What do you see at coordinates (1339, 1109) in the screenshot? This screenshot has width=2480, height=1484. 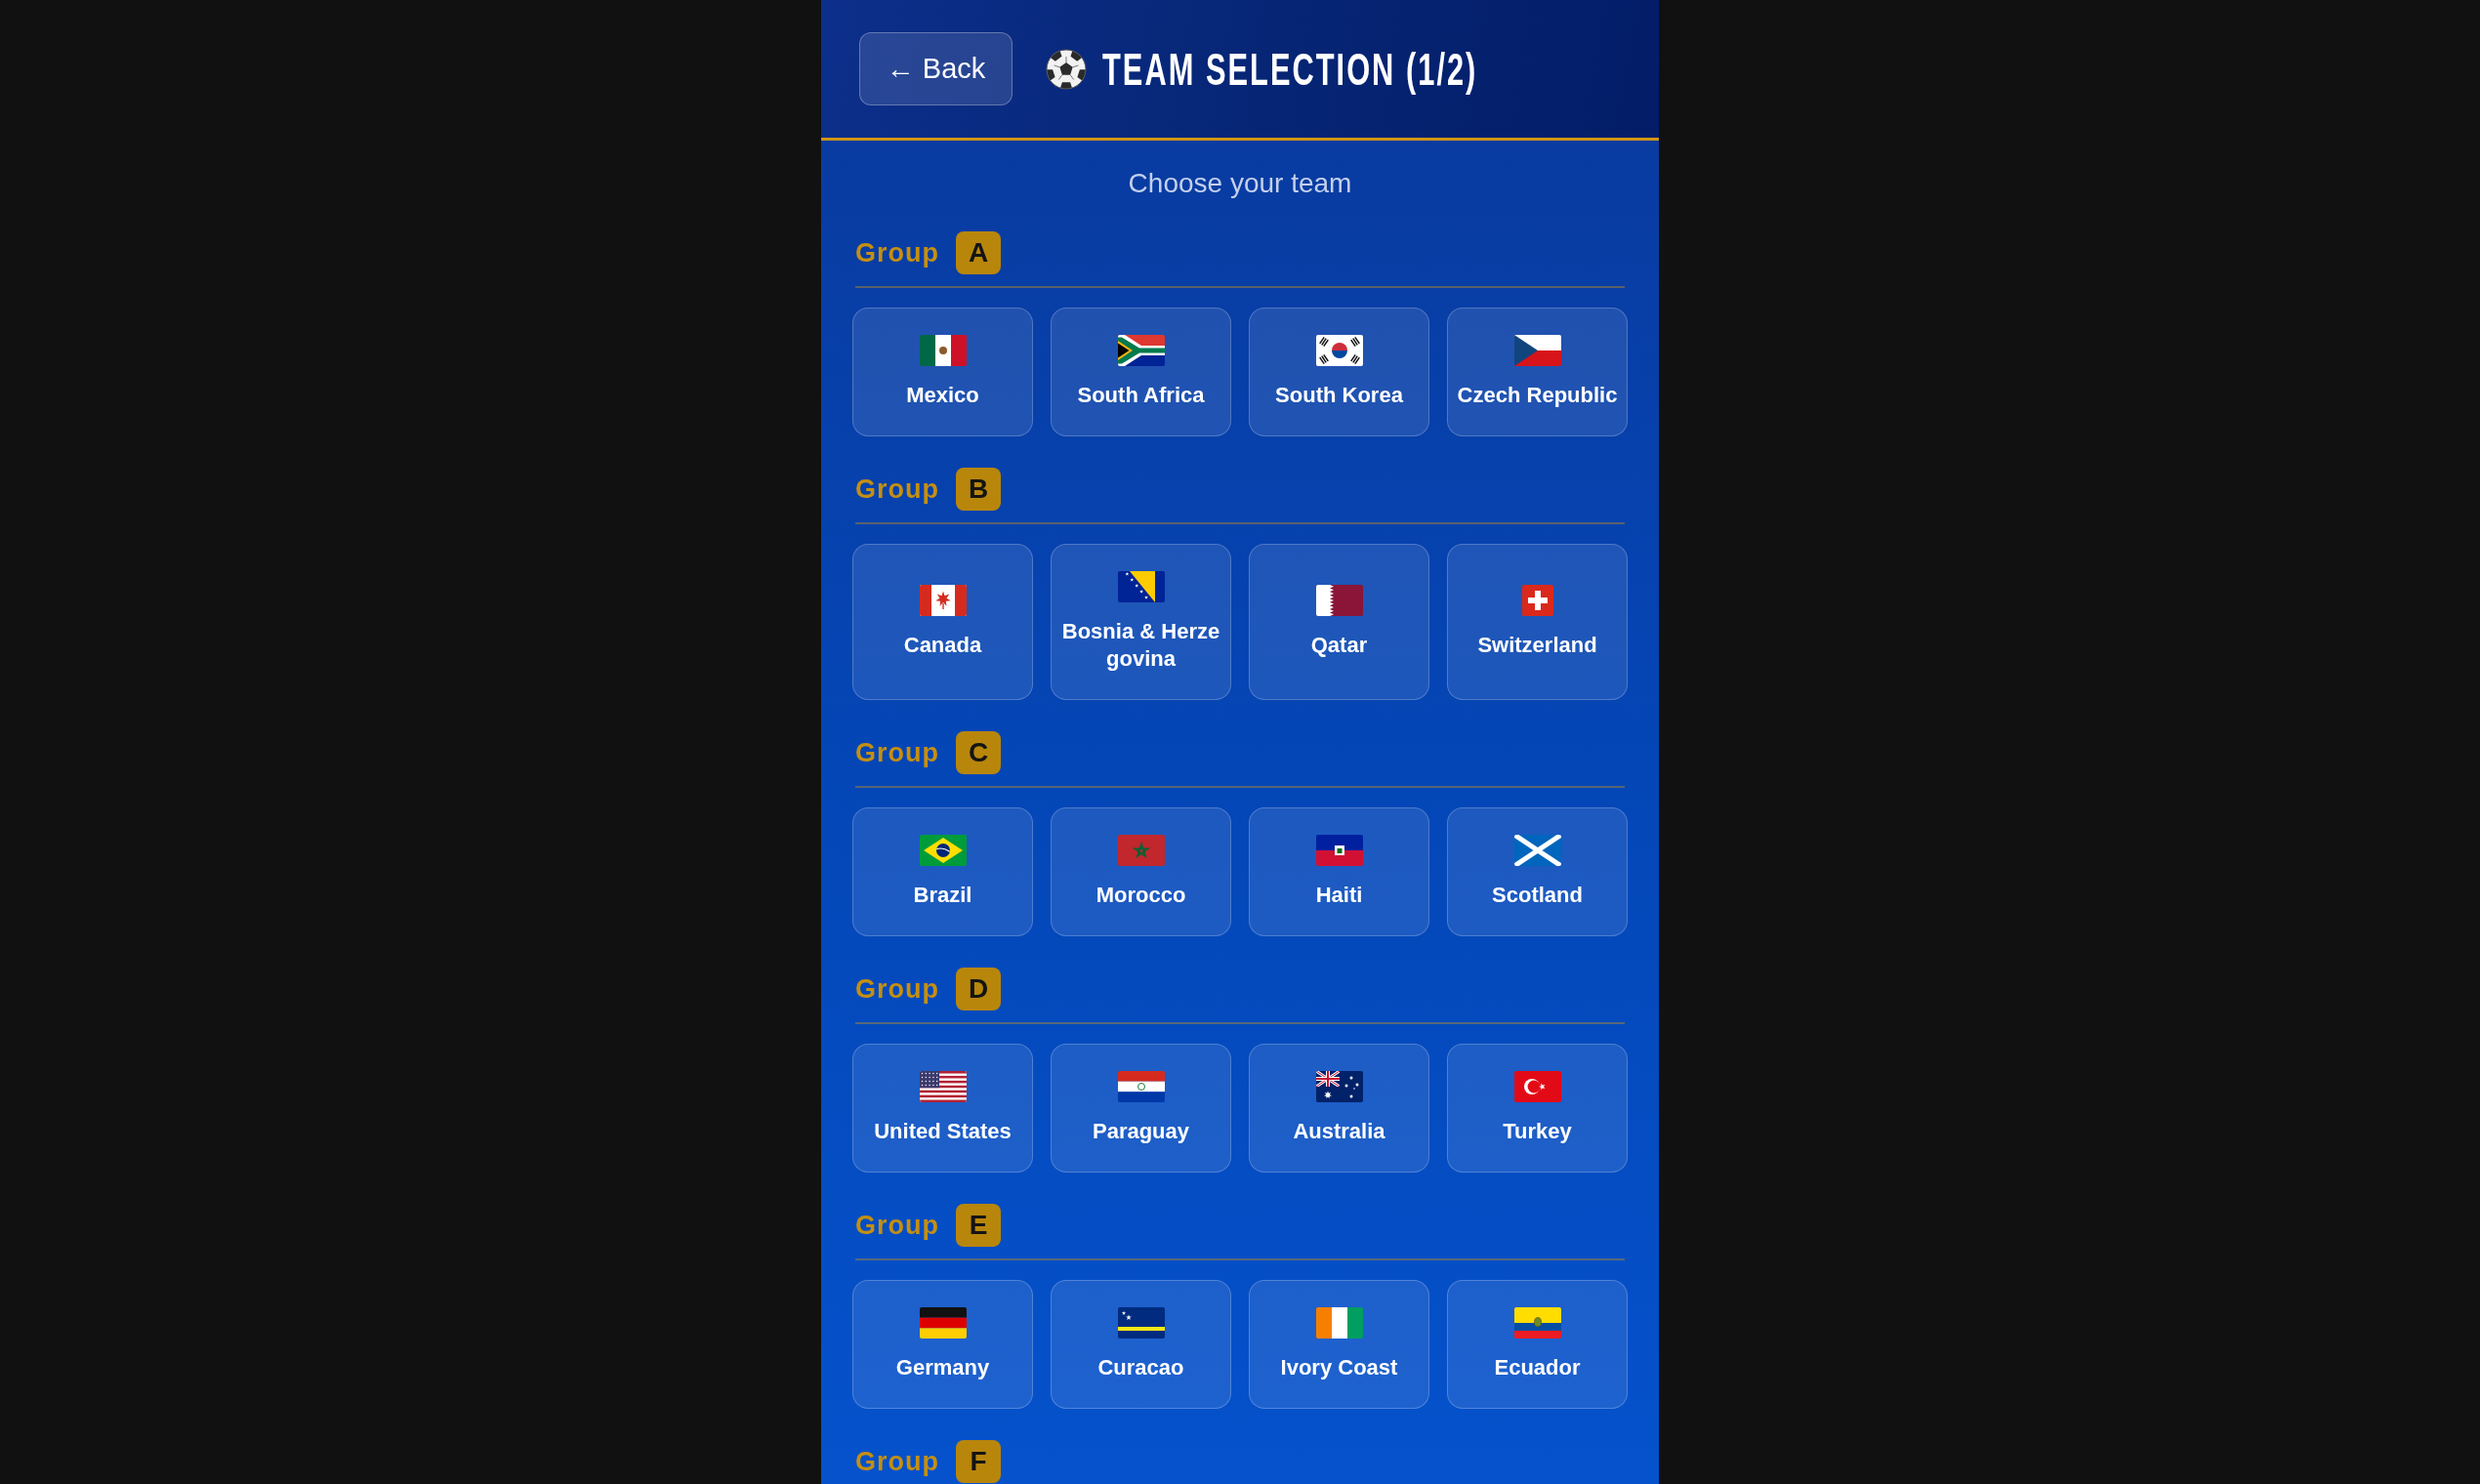 I see `team-card: Australia` at bounding box center [1339, 1109].